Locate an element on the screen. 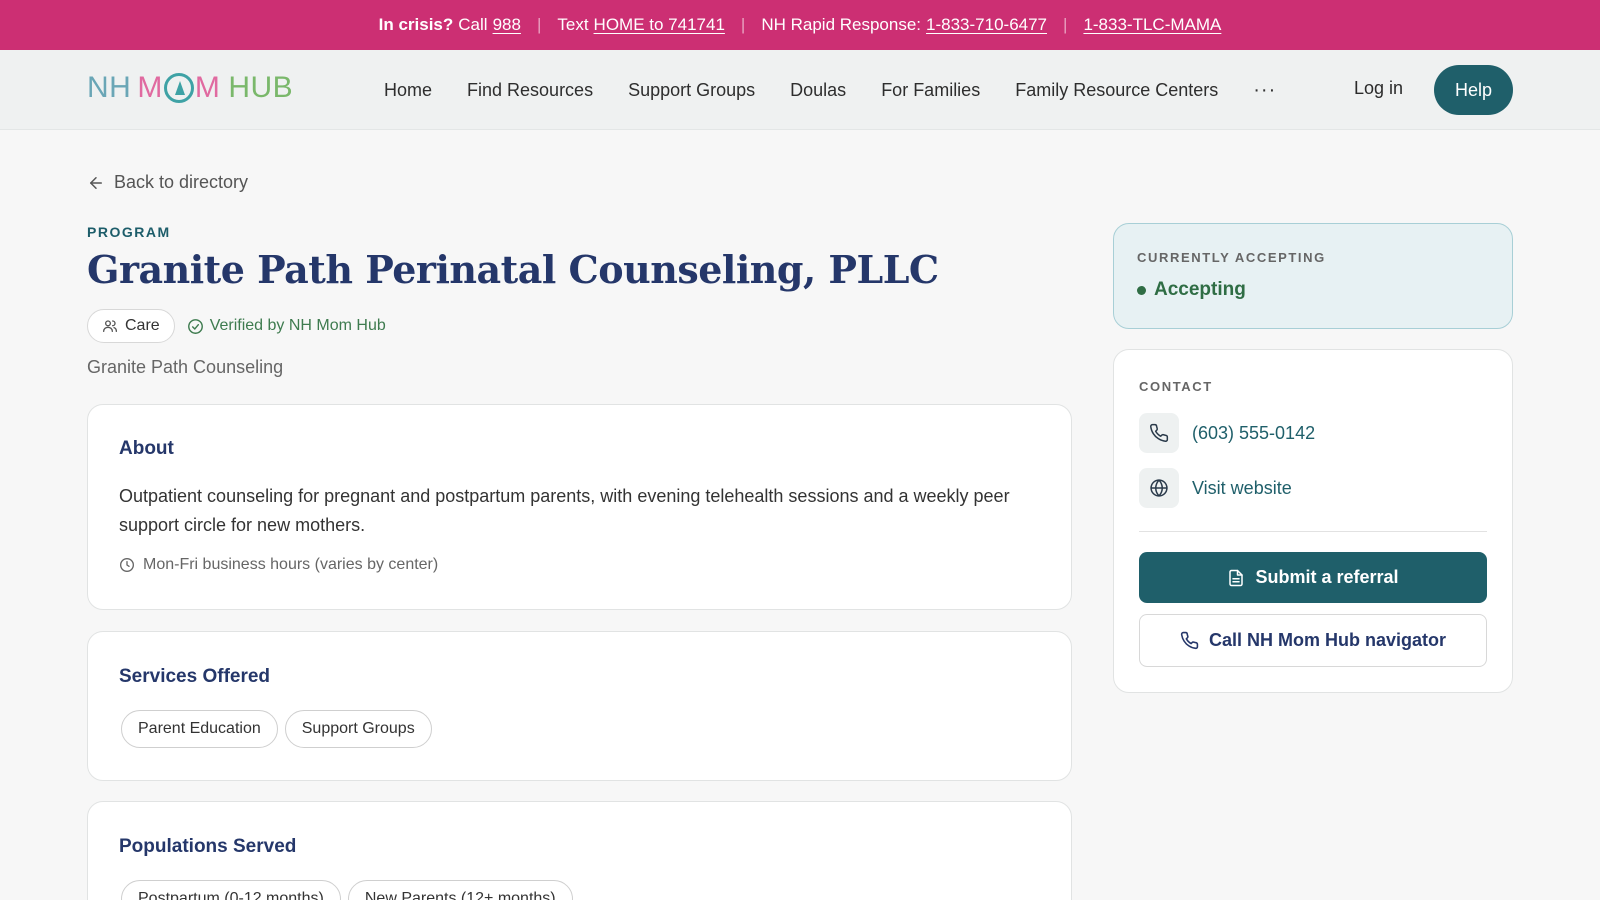 This screenshot has height=900, width=1600. submit-referral-label: Submit a referral is located at coordinates (1327, 577).